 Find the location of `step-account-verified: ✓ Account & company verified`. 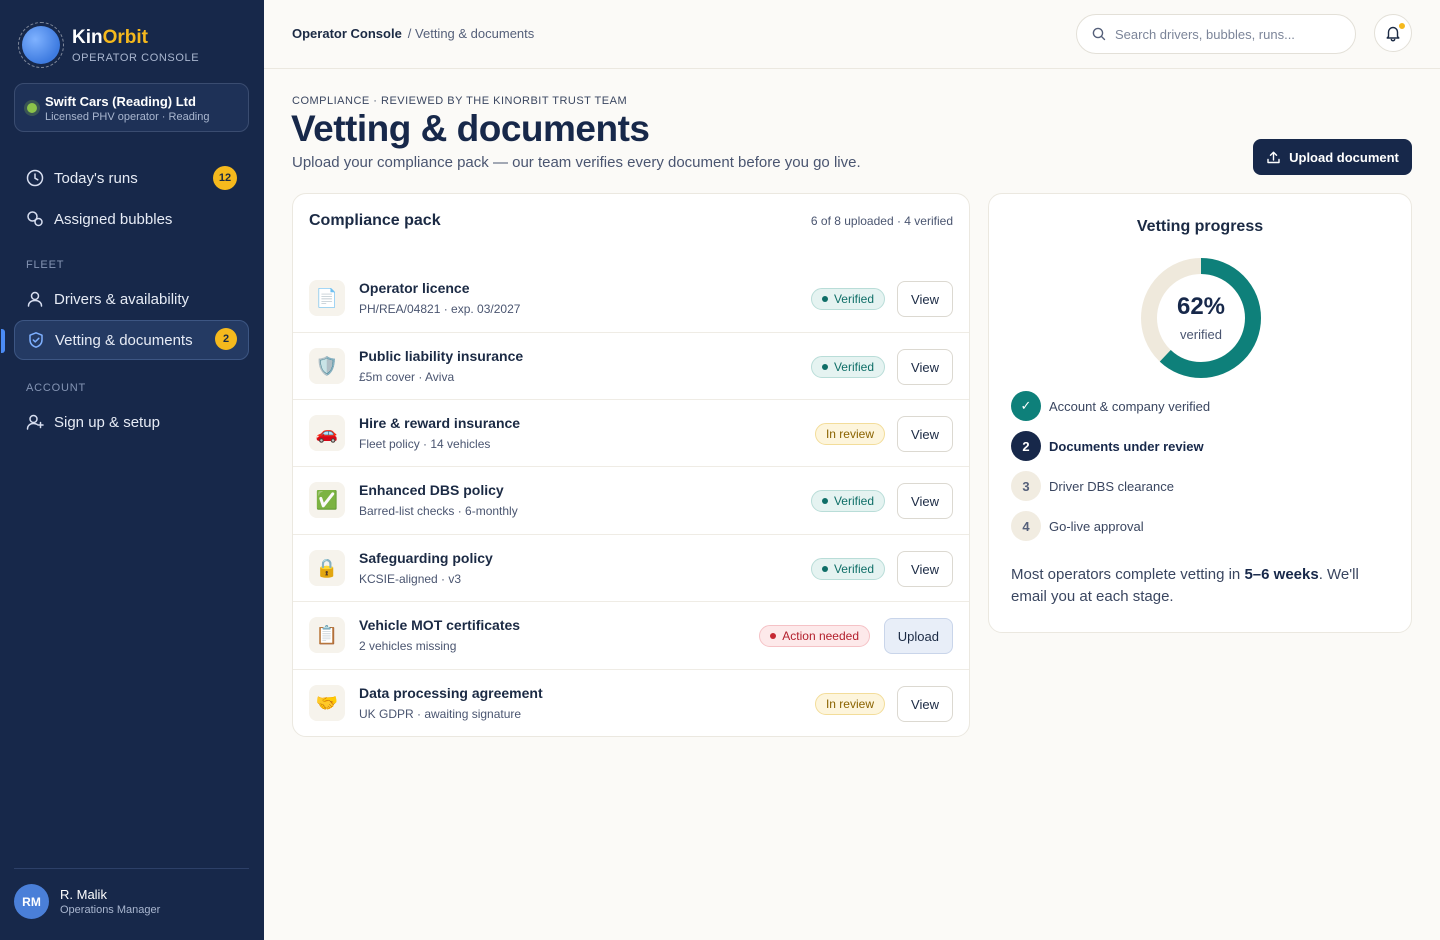

step-account-verified: ✓ Account & company verified is located at coordinates (1110, 406).